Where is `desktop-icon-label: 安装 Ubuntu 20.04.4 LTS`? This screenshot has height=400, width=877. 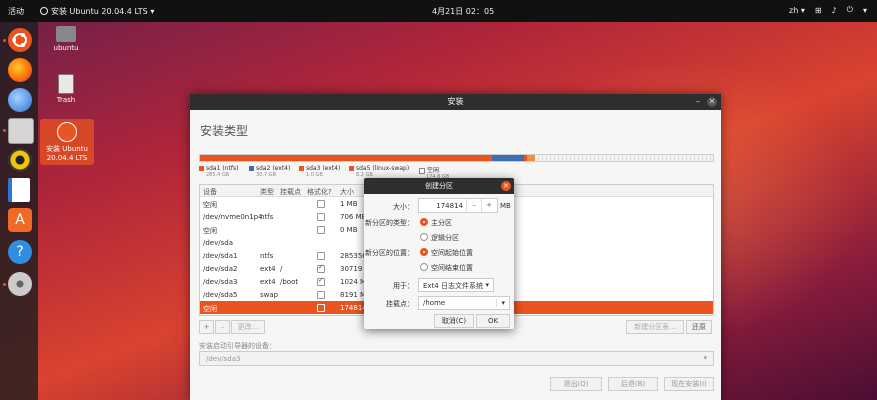
desktop-icon-label: 安装 Ubuntu 20.04.4 LTS is located at coordinates (67, 153).